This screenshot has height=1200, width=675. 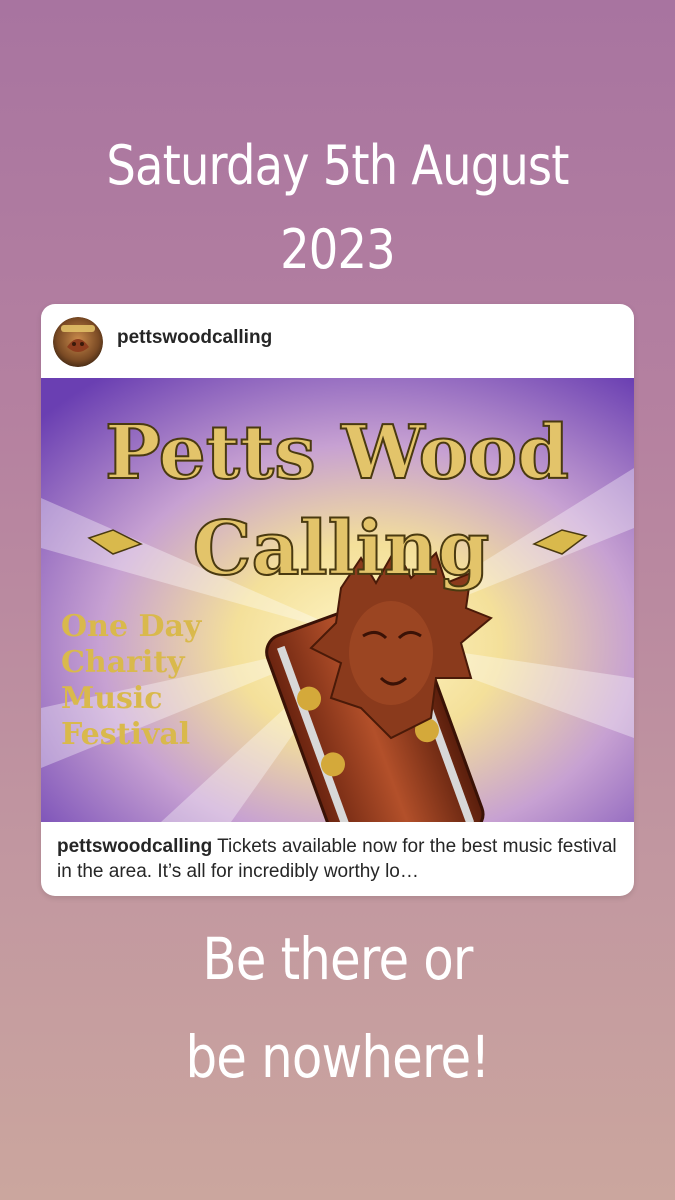 What do you see at coordinates (125, 734) in the screenshot?
I see `poster-sub-line4: Festival` at bounding box center [125, 734].